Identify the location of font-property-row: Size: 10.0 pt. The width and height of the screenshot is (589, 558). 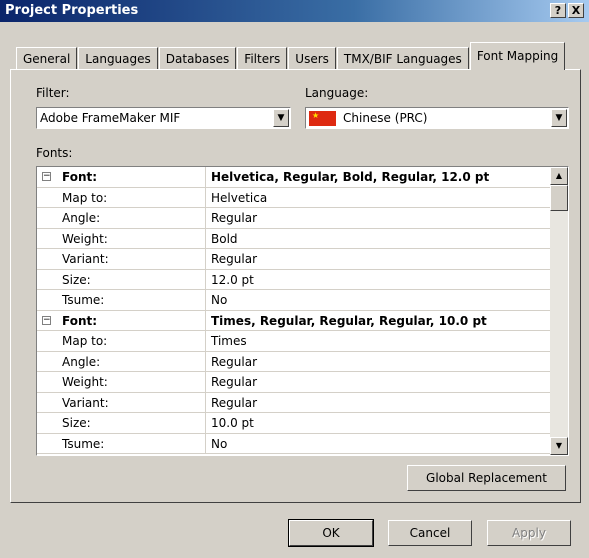
(293, 423).